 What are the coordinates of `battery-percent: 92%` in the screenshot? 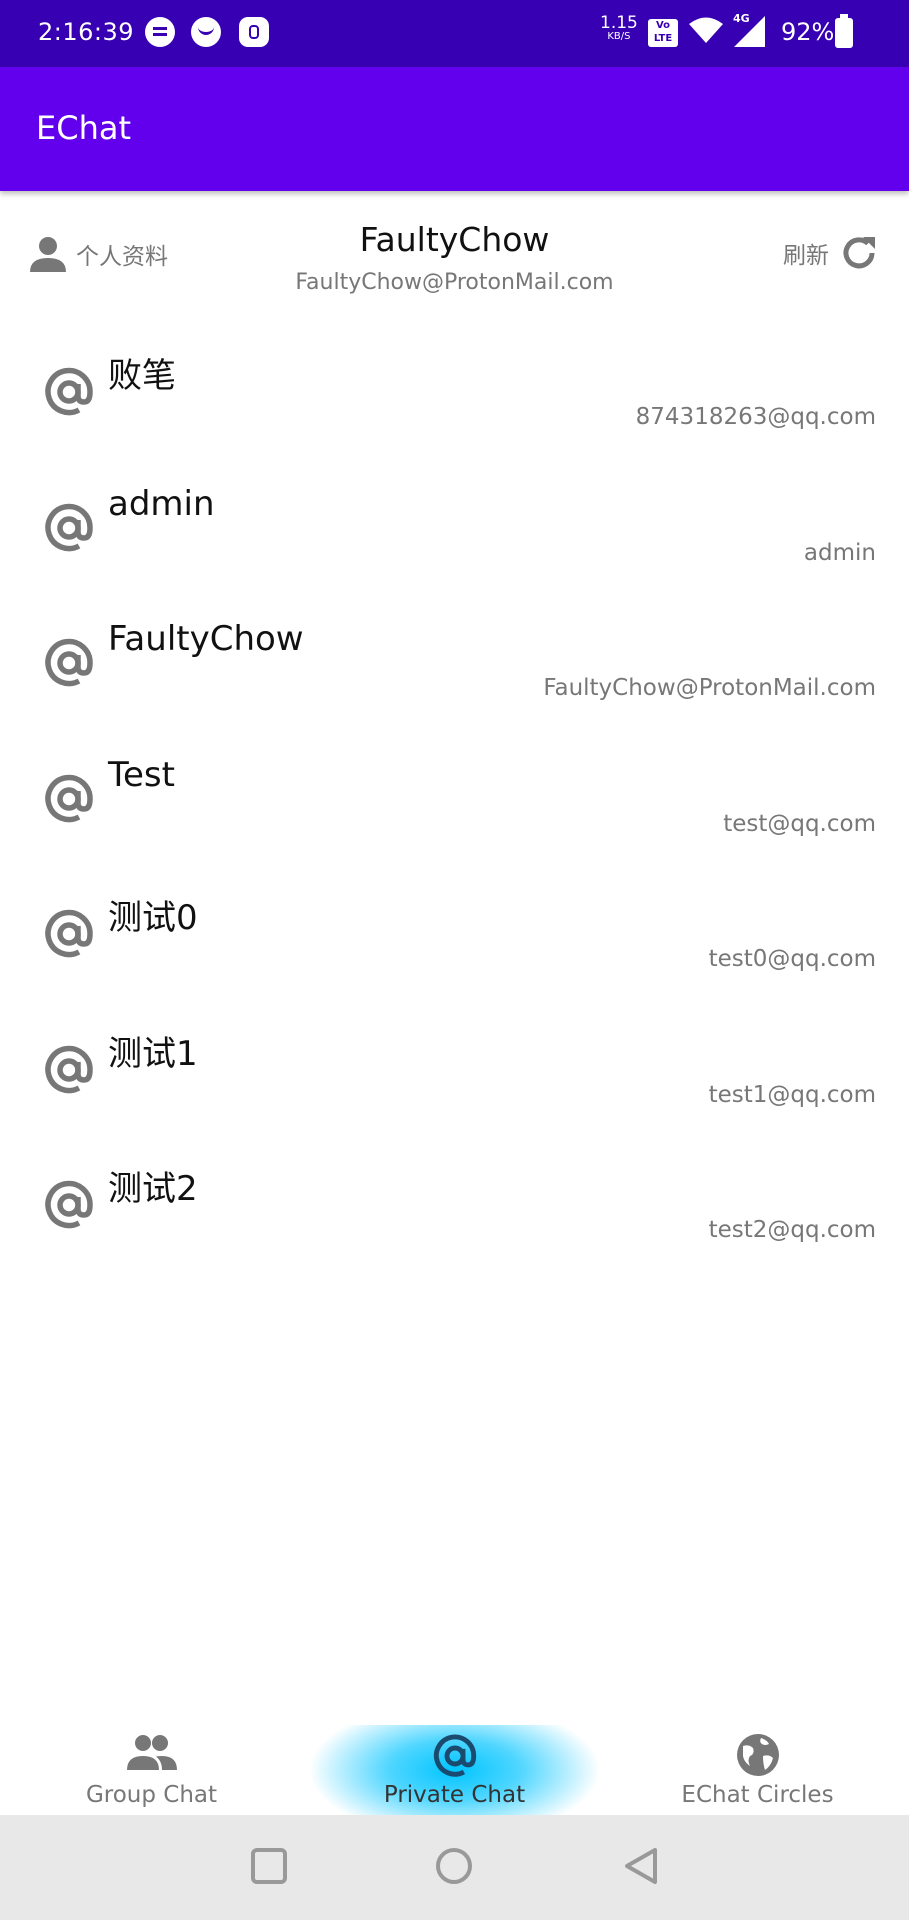 It's located at (808, 32).